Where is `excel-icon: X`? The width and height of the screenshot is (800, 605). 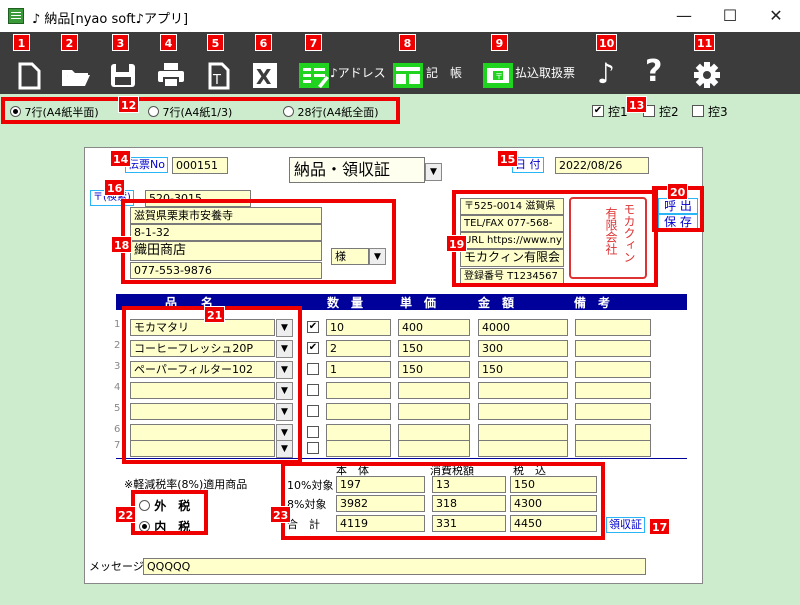
excel-icon: X is located at coordinates (265, 75).